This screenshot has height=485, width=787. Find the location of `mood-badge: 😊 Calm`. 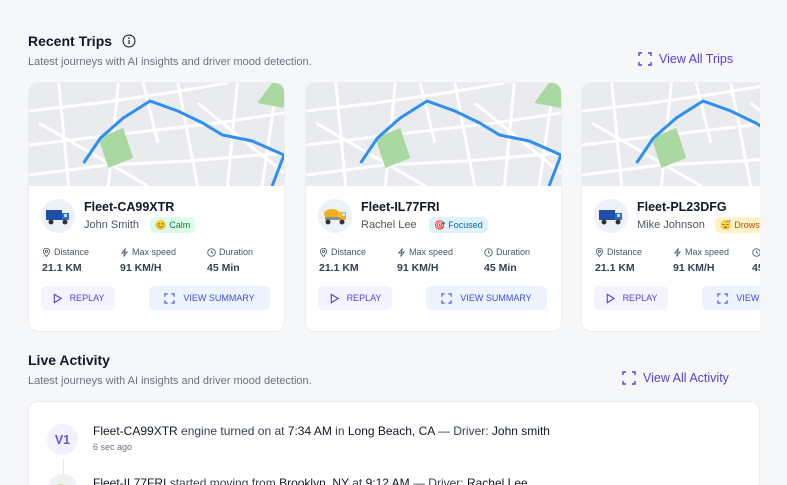

mood-badge: 😊 Calm is located at coordinates (173, 225).